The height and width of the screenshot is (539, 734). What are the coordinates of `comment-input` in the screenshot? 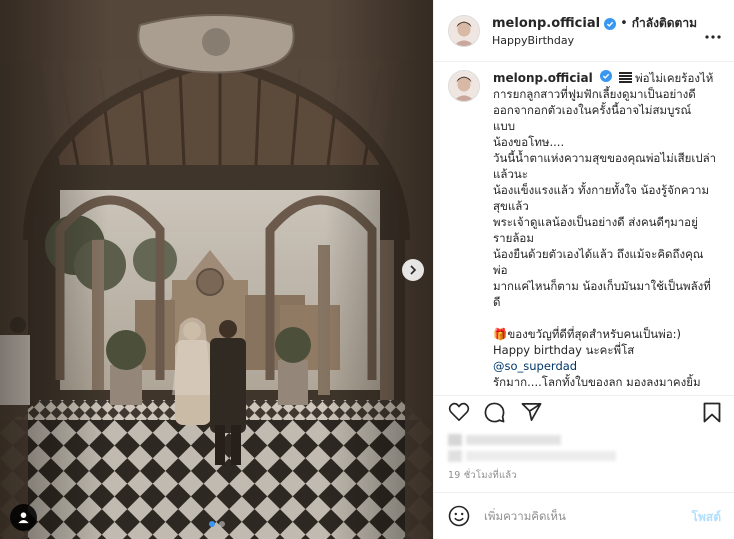 It's located at (579, 516).